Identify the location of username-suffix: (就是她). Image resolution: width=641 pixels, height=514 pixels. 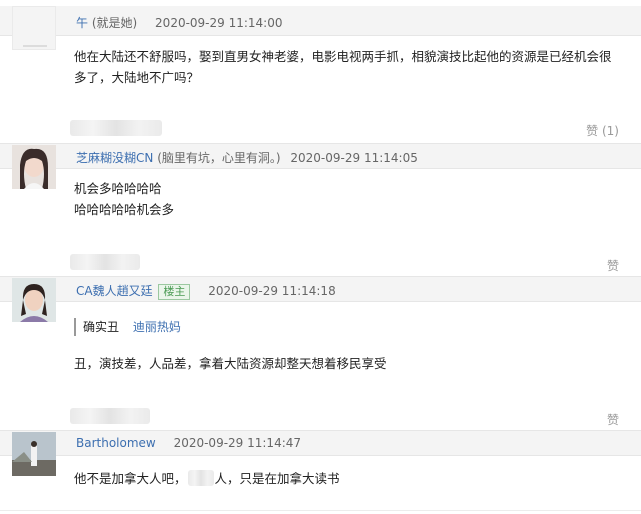
(114, 23).